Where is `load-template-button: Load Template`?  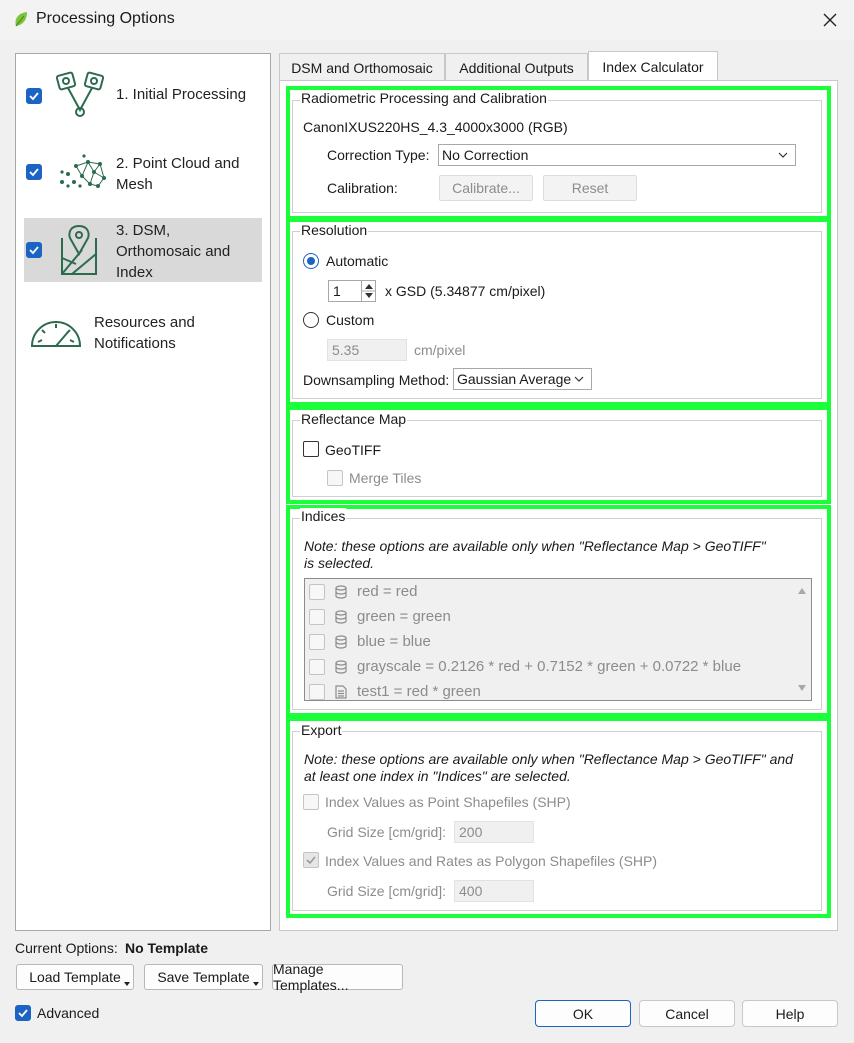
load-template-button: Load Template is located at coordinates (75, 977).